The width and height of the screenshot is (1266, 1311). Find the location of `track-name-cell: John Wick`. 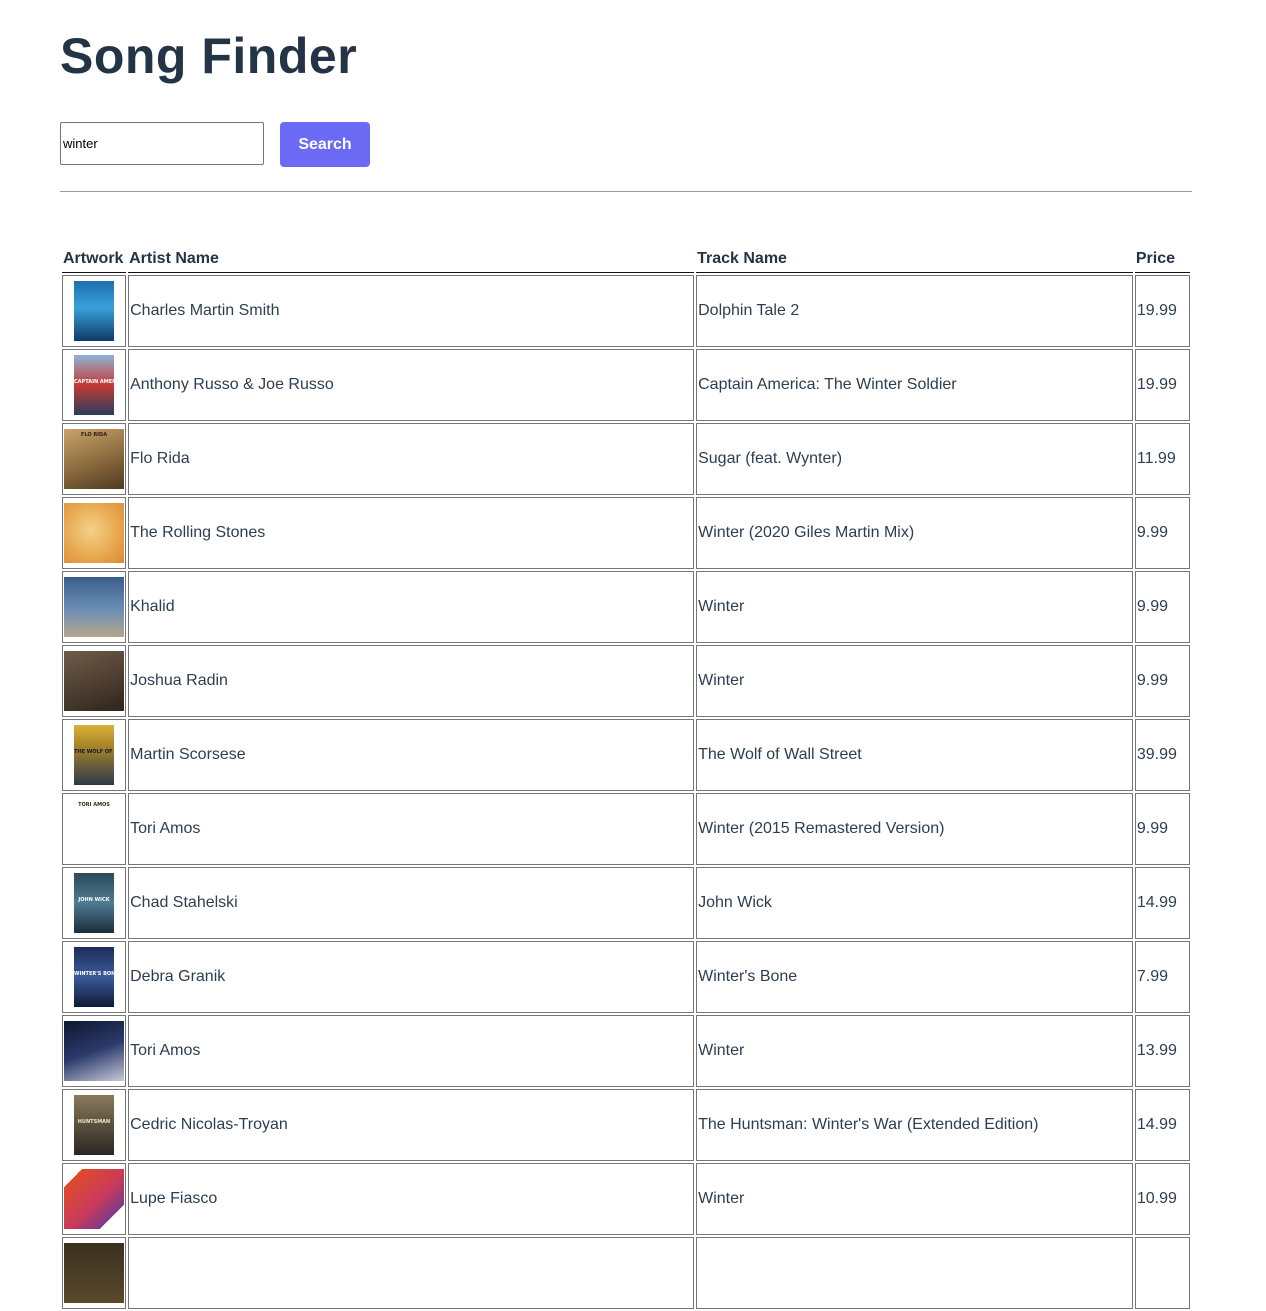

track-name-cell: John Wick is located at coordinates (914, 903).